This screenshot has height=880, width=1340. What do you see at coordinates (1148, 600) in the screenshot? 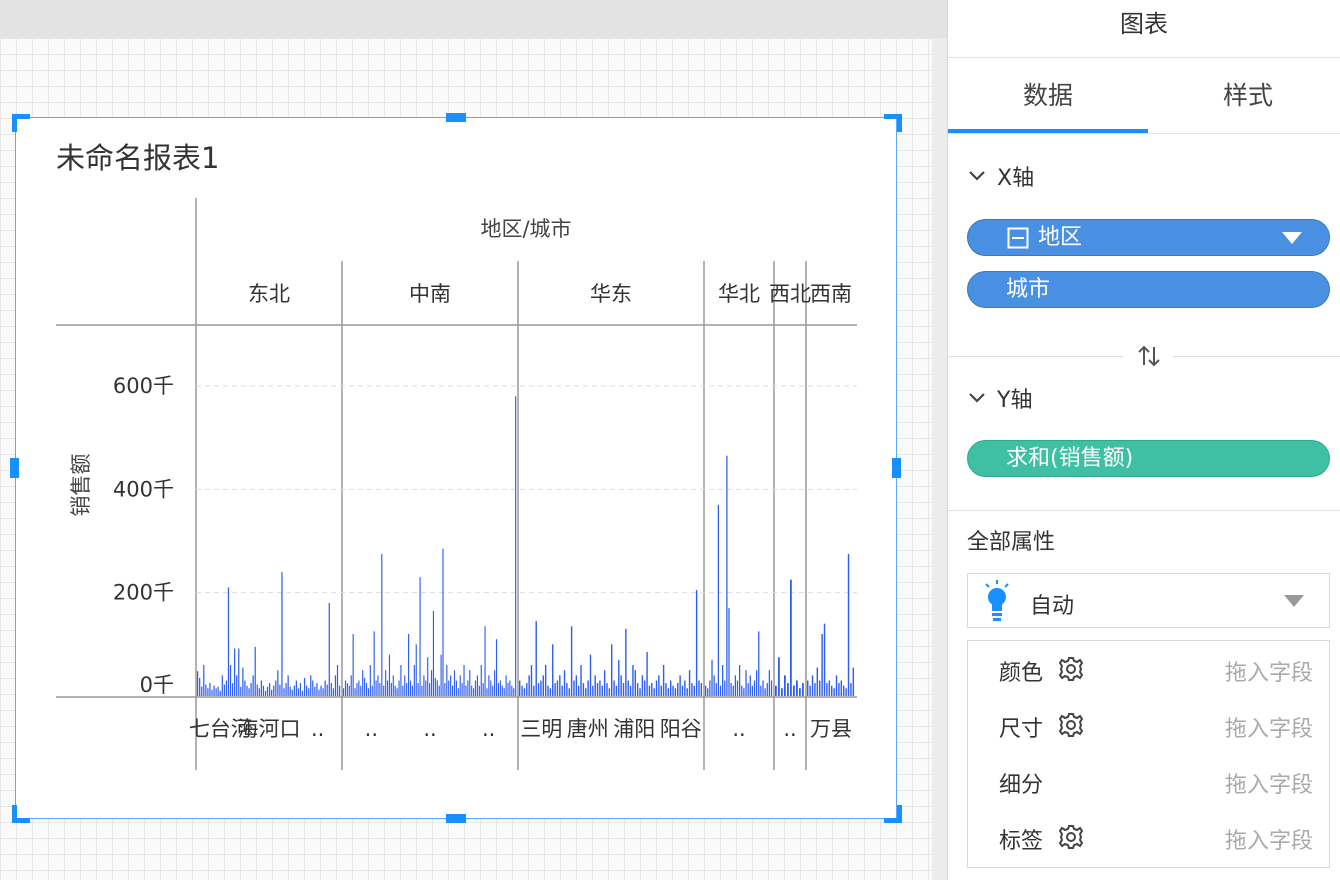
I see `mark-type-select: 自动` at bounding box center [1148, 600].